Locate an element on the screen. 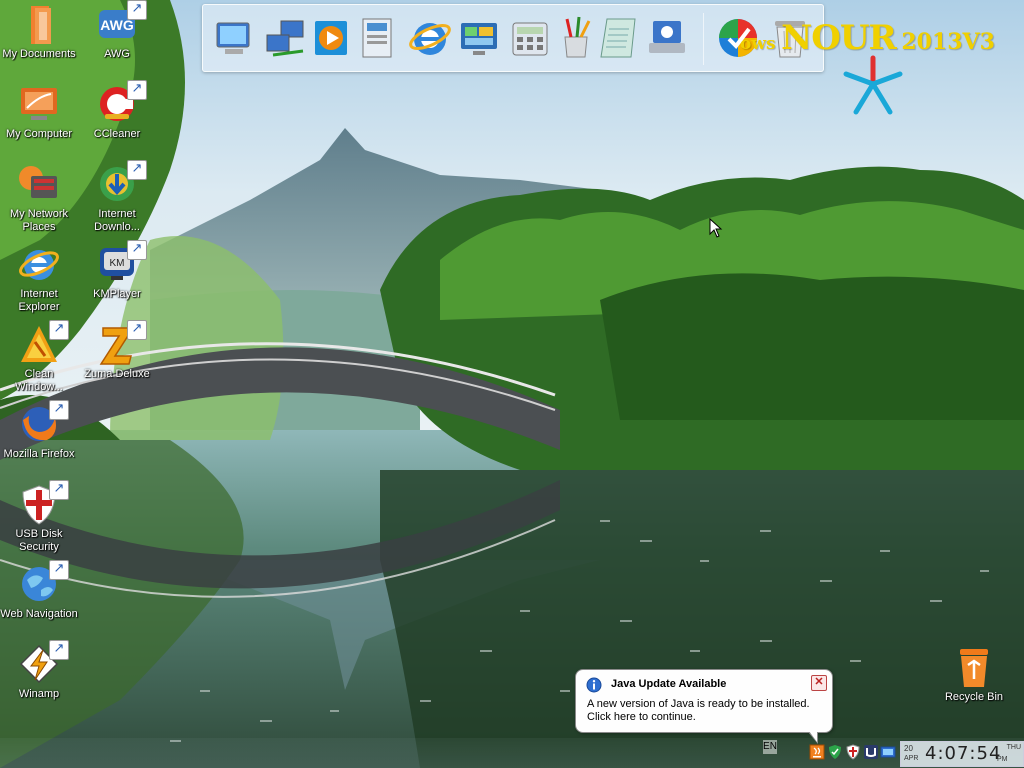  clock-time: 4:07:54 is located at coordinates (963, 753).